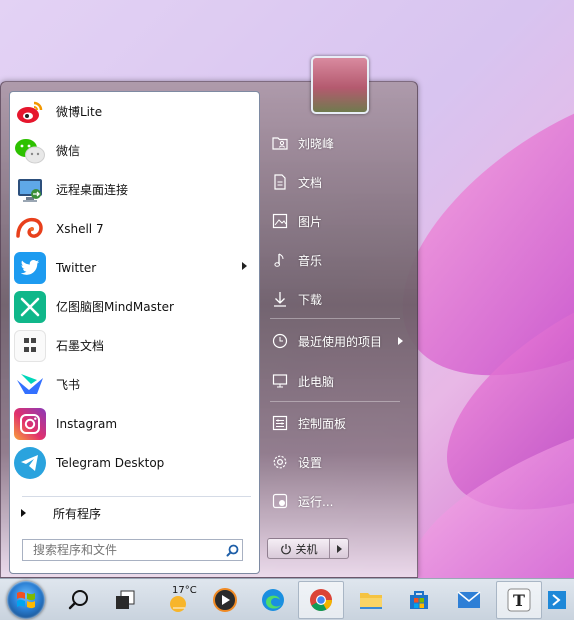 This screenshot has width=574, height=620. I want to click on start-item-control-panel: 控制面板, so click(338, 423).